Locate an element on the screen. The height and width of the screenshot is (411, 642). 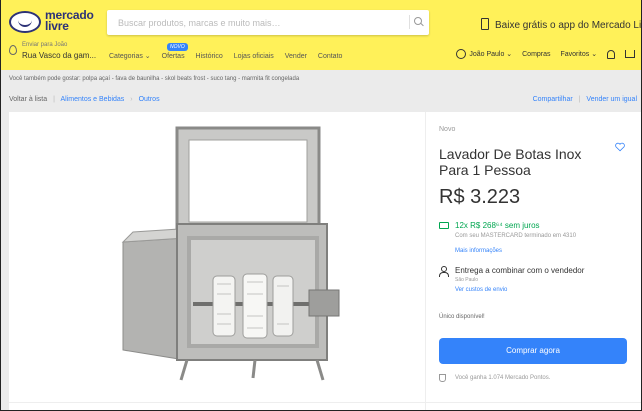
handshake-icon is located at coordinates (25, 22).